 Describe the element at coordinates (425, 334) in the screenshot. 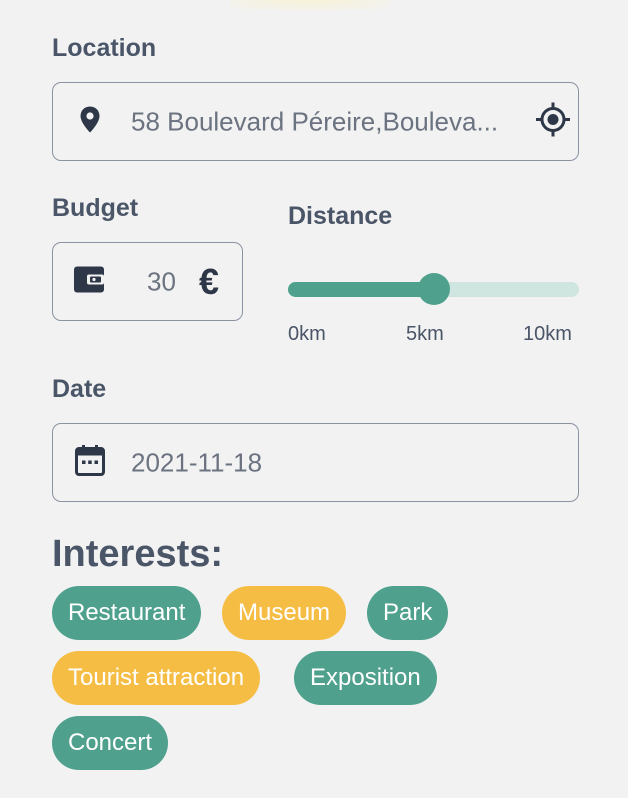

I see `distance-mid-label: 5km` at that location.